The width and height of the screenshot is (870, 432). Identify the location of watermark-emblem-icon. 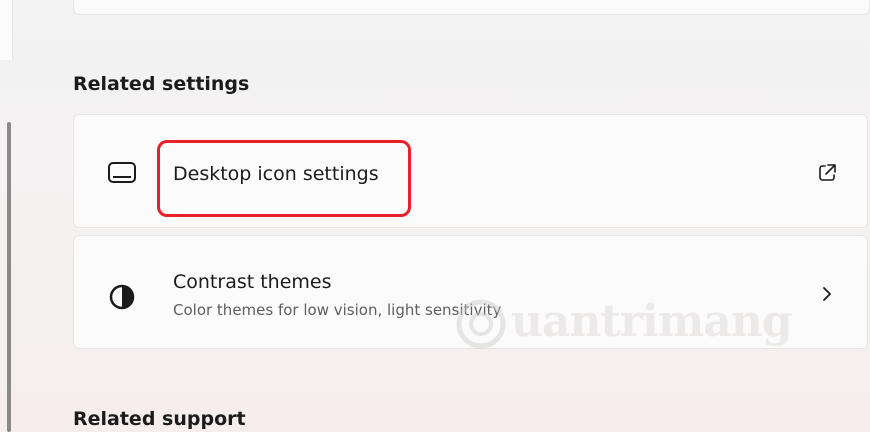
(481, 324).